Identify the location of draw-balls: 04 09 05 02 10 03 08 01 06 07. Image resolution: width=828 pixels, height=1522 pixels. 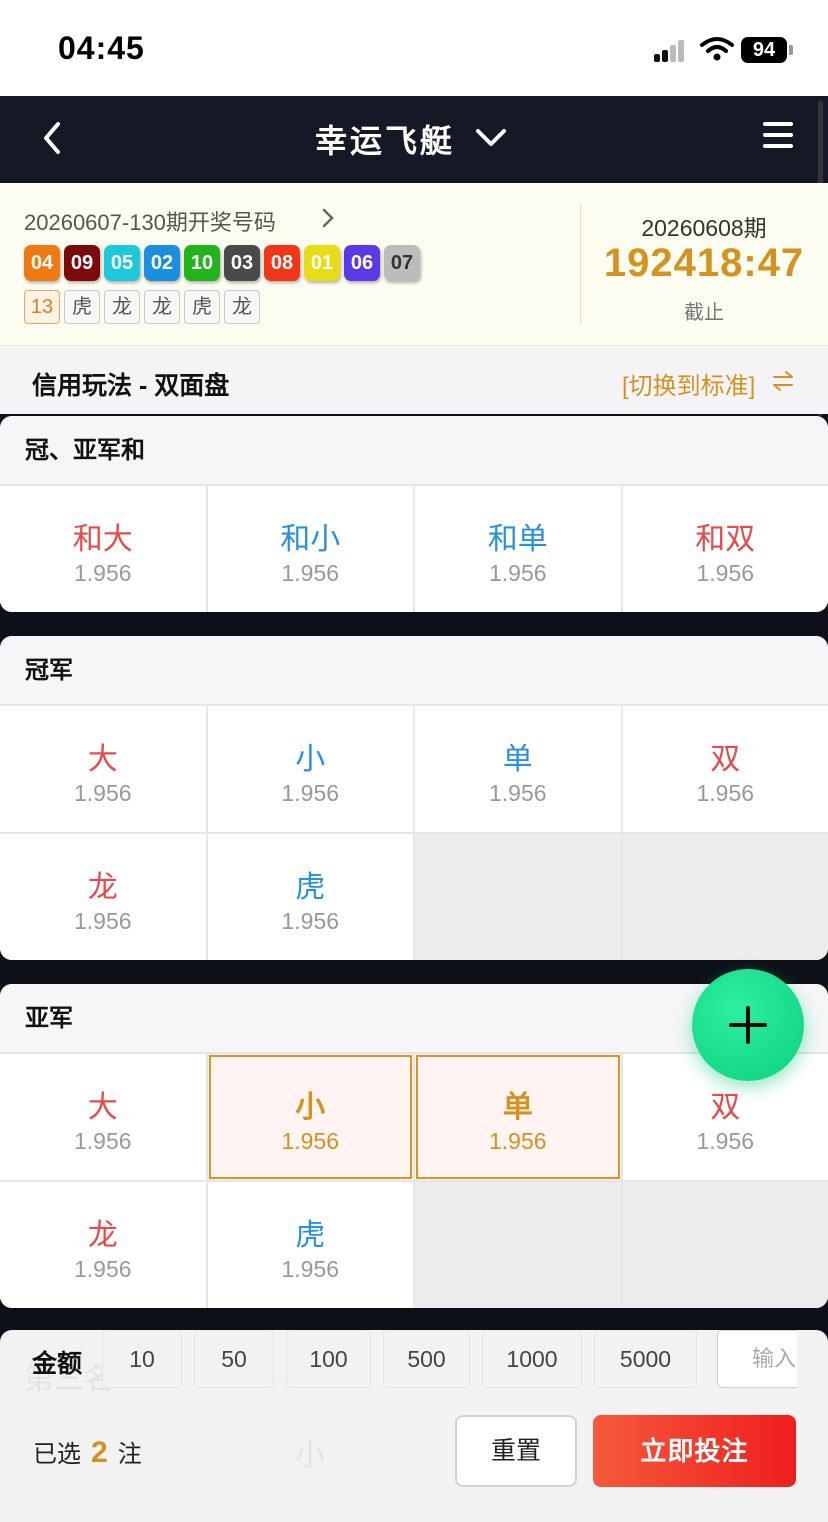
(222, 263).